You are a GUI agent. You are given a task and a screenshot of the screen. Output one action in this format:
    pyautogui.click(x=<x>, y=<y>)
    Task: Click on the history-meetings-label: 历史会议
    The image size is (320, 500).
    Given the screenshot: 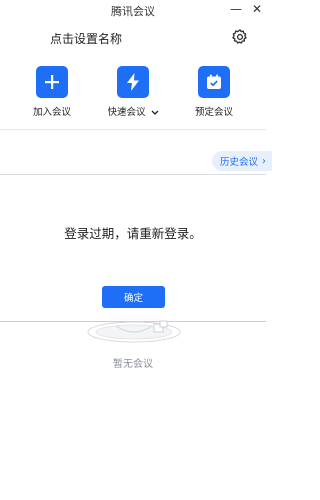 What is the action you would take?
    pyautogui.click(x=239, y=162)
    